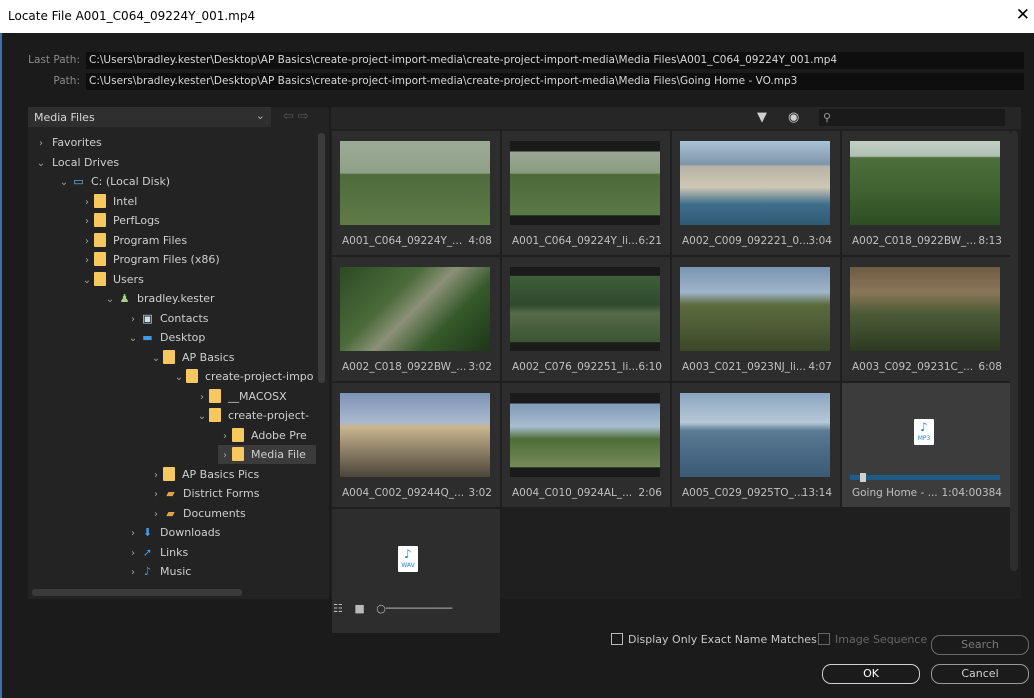  Describe the element at coordinates (147, 337) in the screenshot. I see `desktop-icon: ▬` at that location.